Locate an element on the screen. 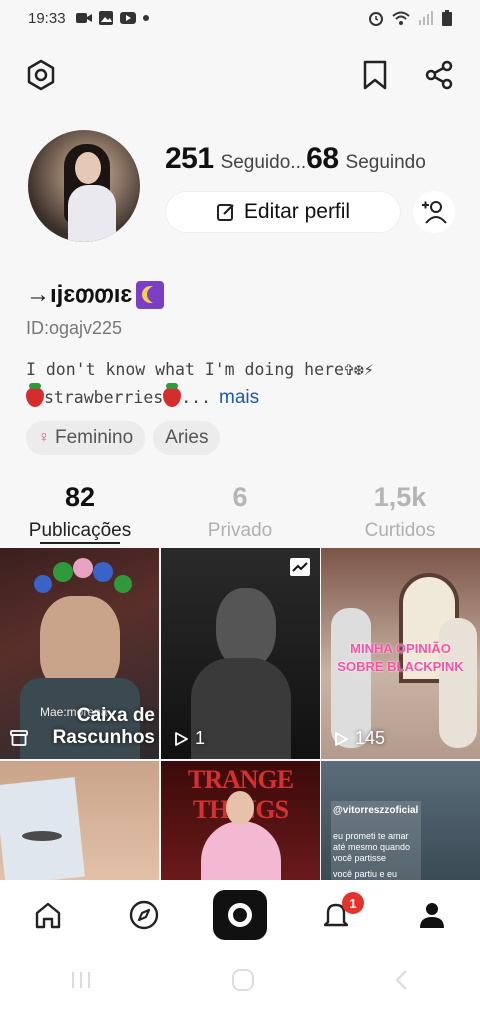  bookmark-button is located at coordinates (375, 75).